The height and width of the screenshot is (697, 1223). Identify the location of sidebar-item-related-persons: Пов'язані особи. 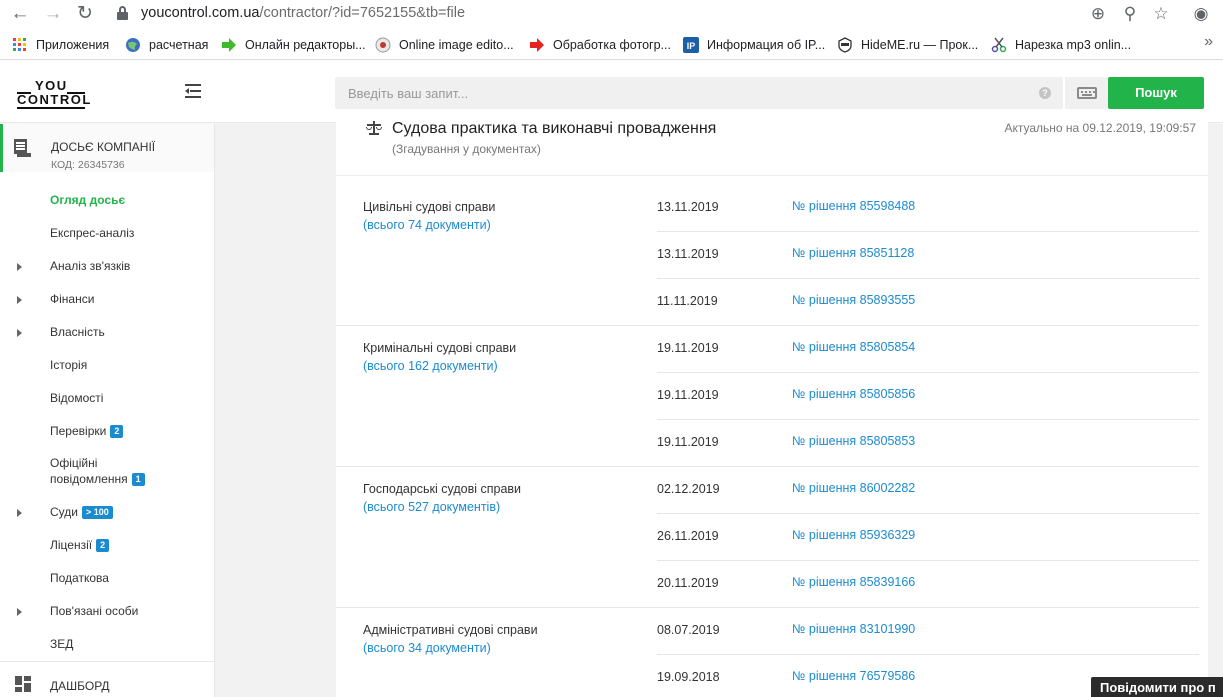
(107, 611).